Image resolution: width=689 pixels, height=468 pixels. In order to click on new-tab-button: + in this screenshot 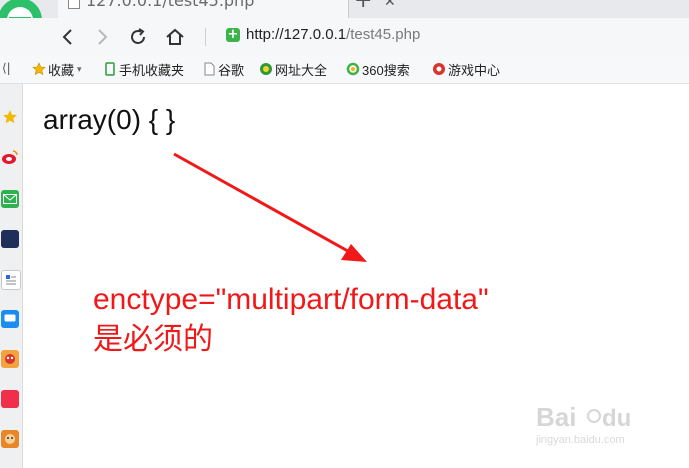, I will do `click(363, 6)`.